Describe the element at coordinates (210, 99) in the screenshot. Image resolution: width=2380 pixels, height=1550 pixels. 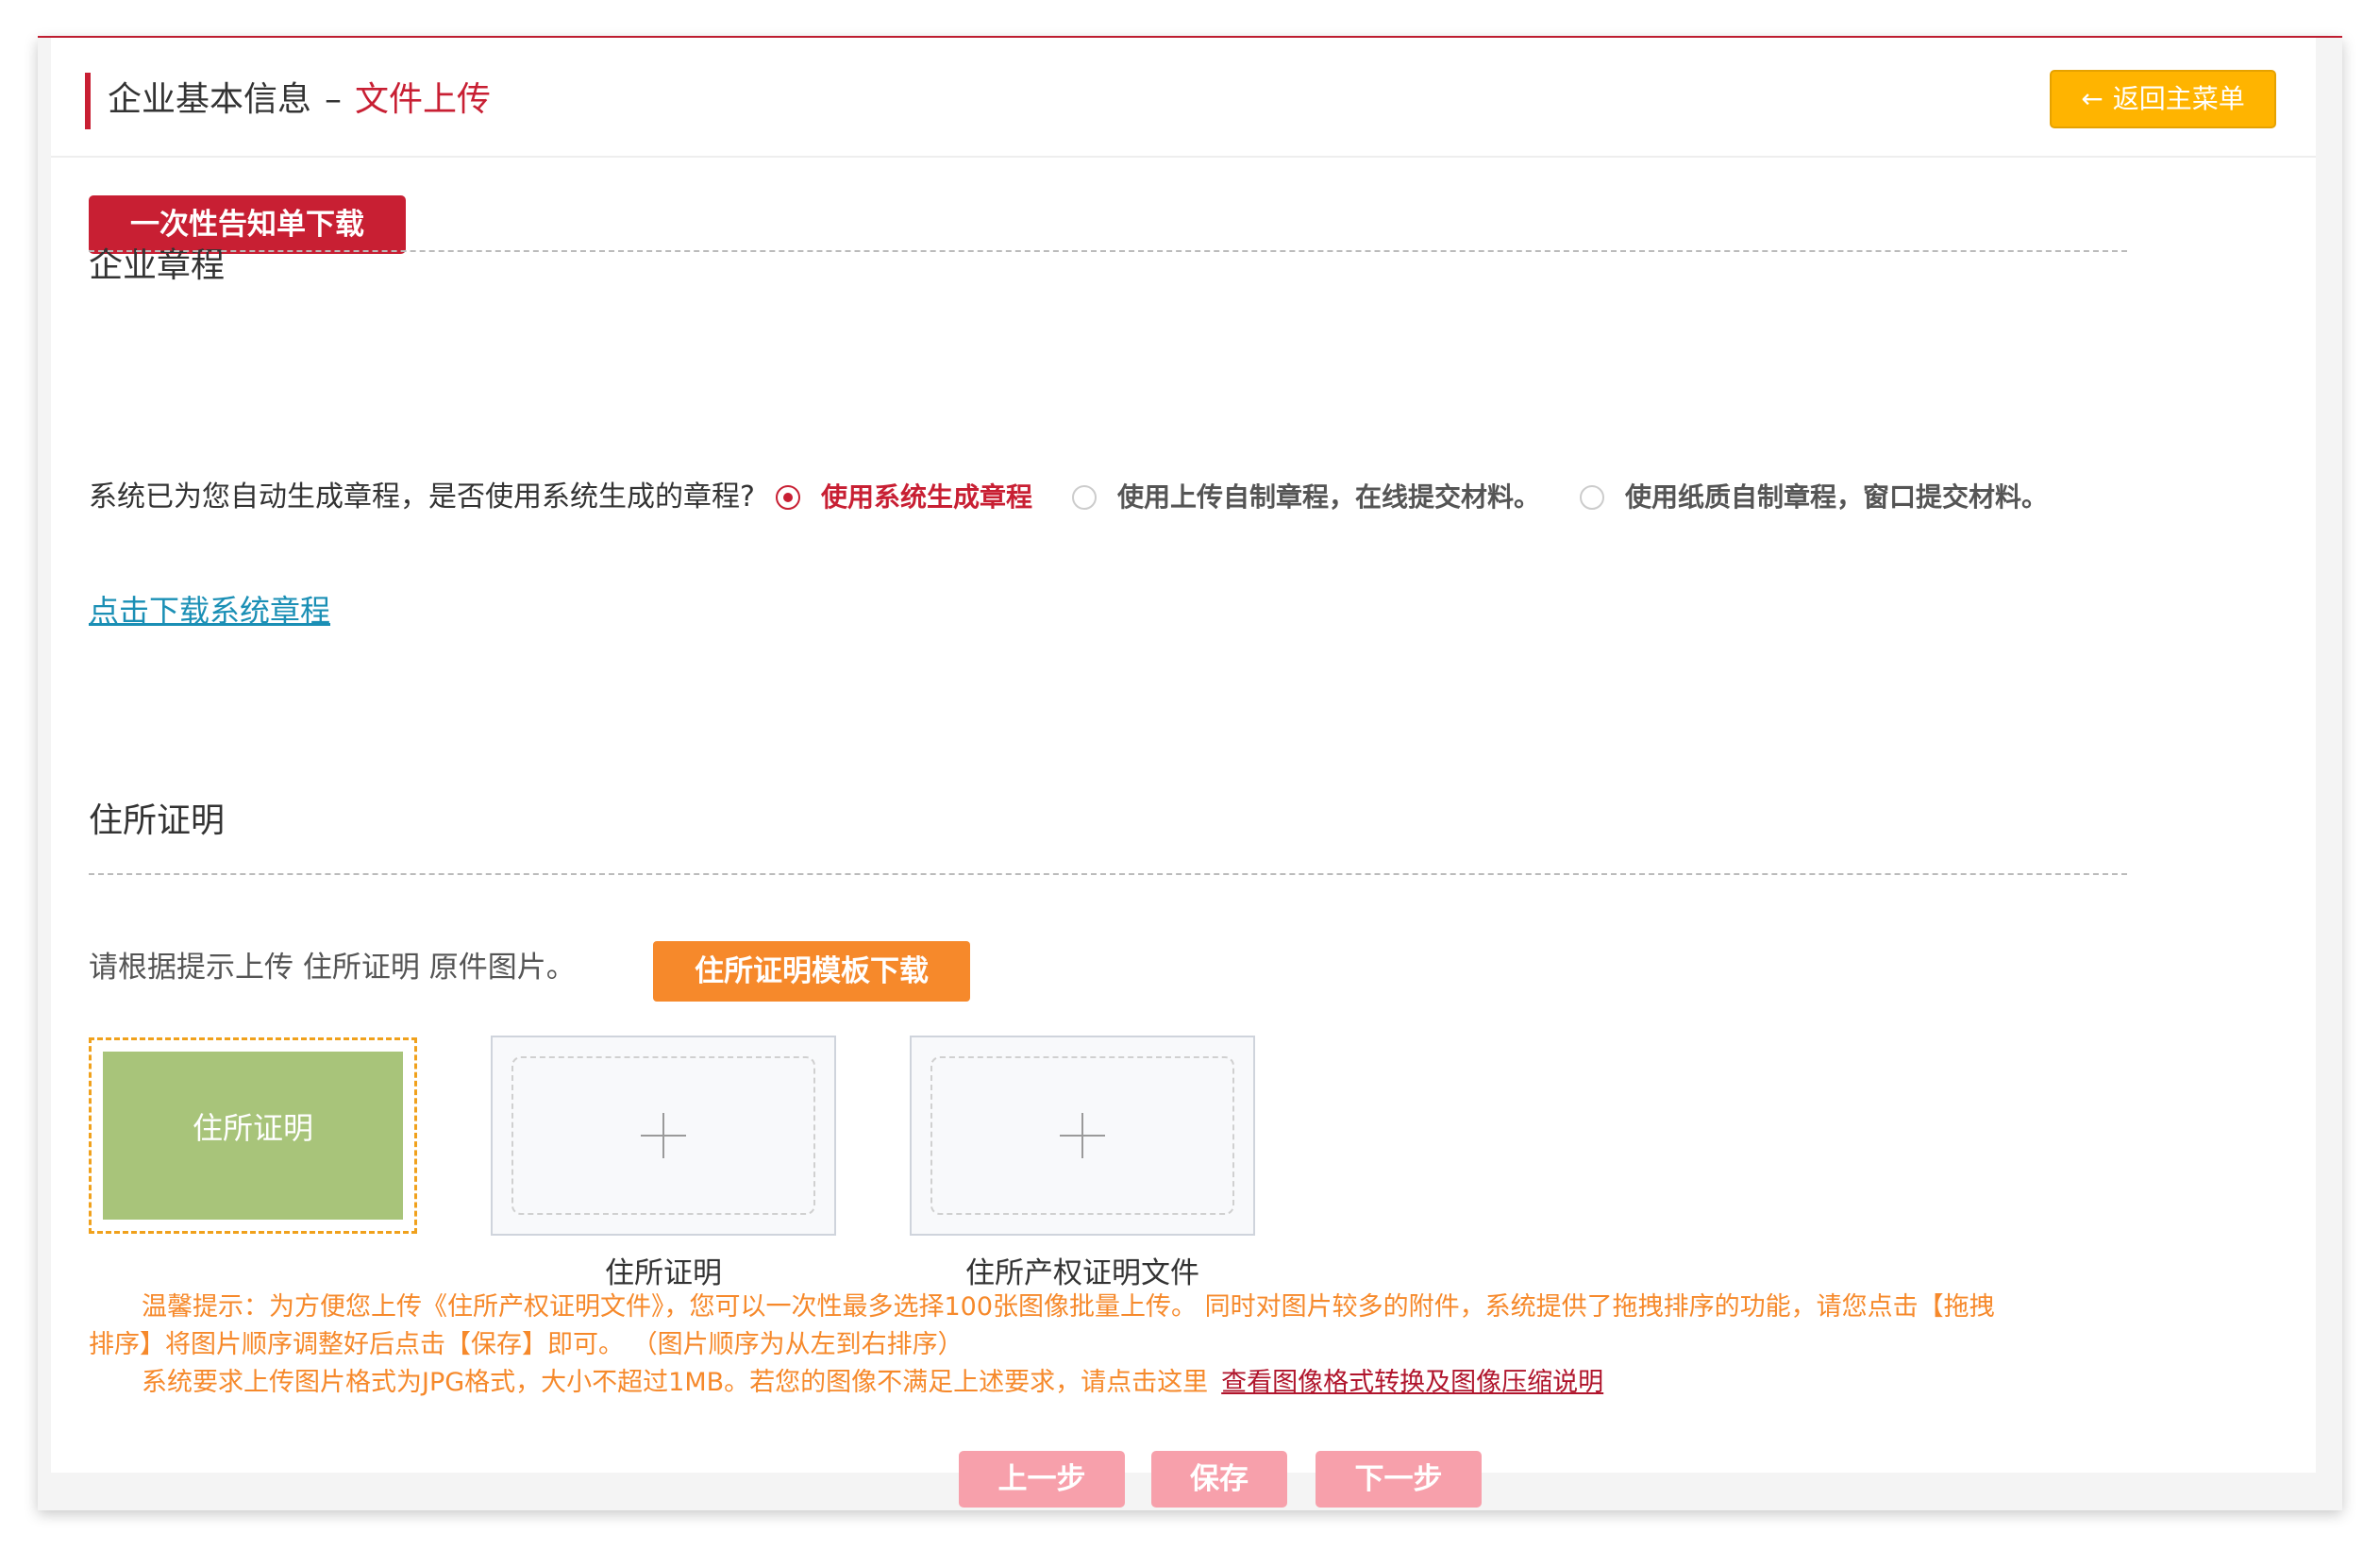
I see `page-title-main: 企业基本信息` at that location.